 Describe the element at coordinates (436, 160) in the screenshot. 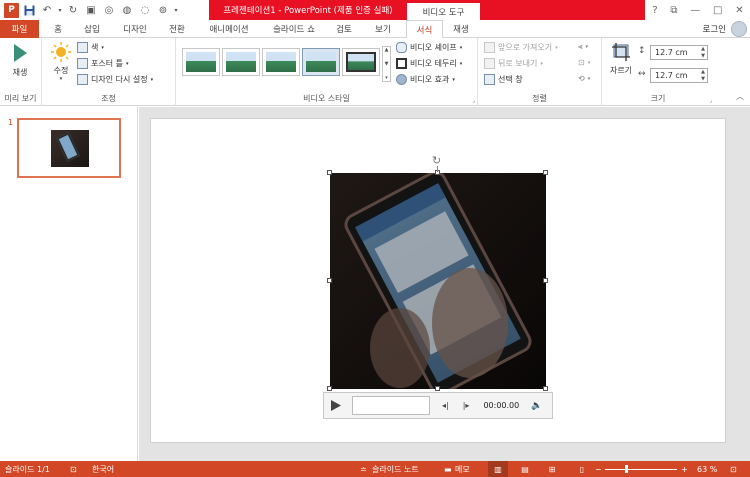

I see `rotate-handle-icon: ↻` at that location.